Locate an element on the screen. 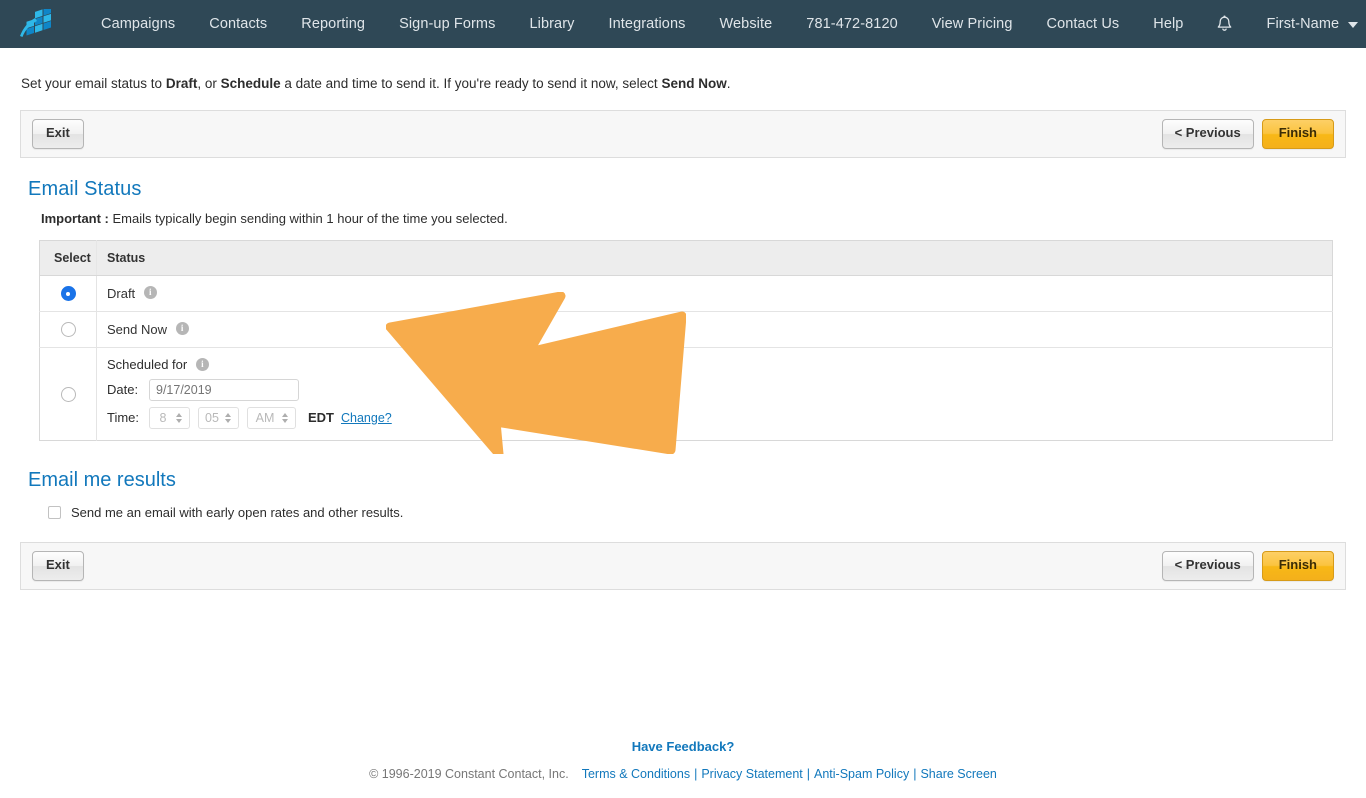  finish-button-top: Finish is located at coordinates (1297, 134).